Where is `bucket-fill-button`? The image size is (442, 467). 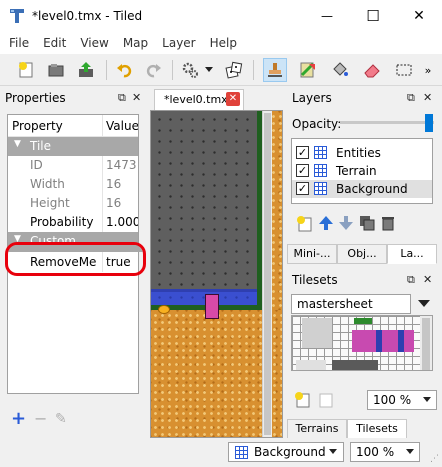
bucket-fill-button is located at coordinates (340, 70).